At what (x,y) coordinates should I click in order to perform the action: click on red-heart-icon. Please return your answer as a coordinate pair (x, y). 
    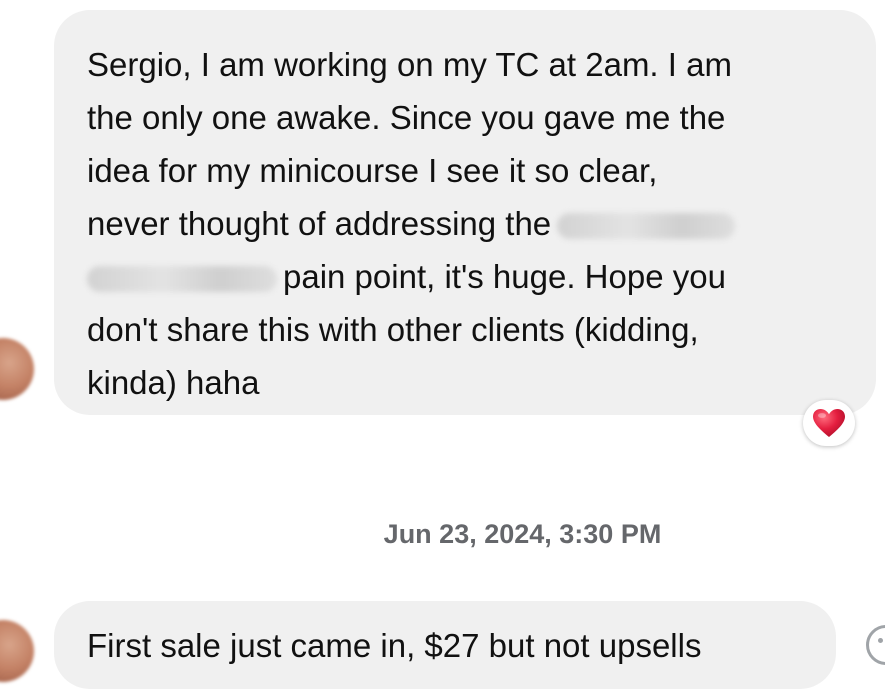
    Looking at the image, I should click on (829, 423).